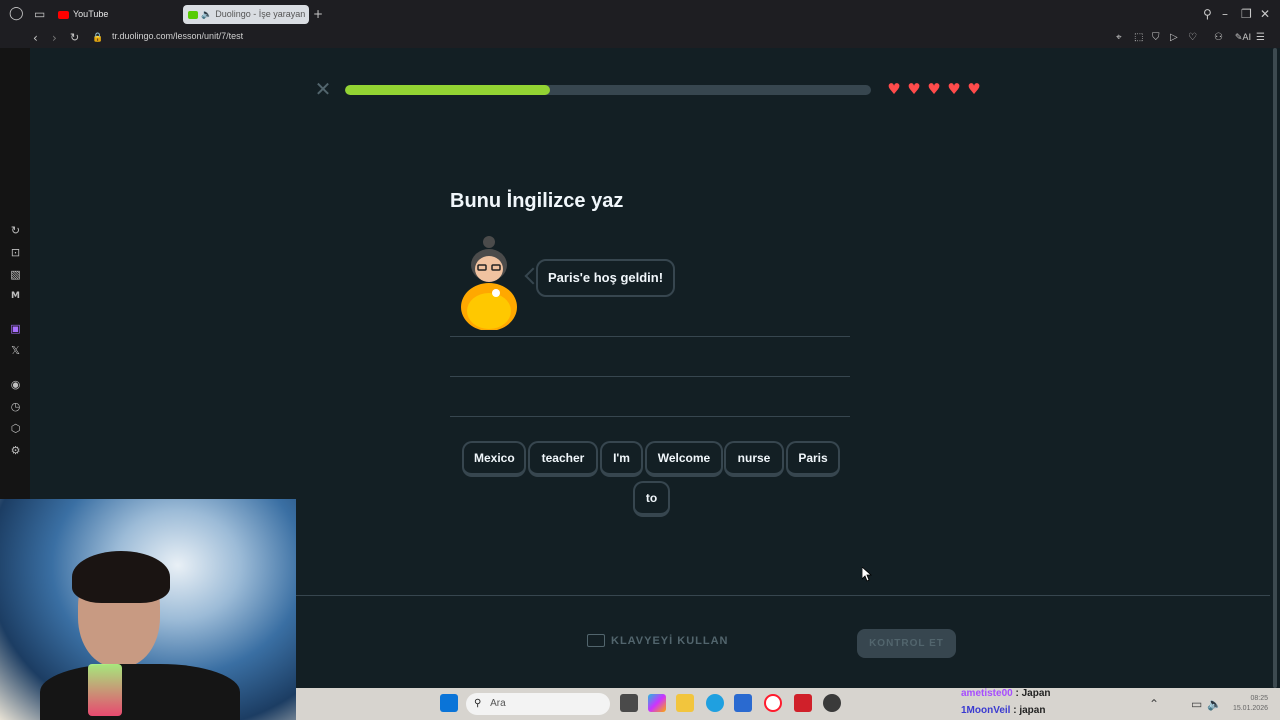 The width and height of the screenshot is (1280, 720). What do you see at coordinates (987, 693) in the screenshot?
I see `chat-user: ametiste00` at bounding box center [987, 693].